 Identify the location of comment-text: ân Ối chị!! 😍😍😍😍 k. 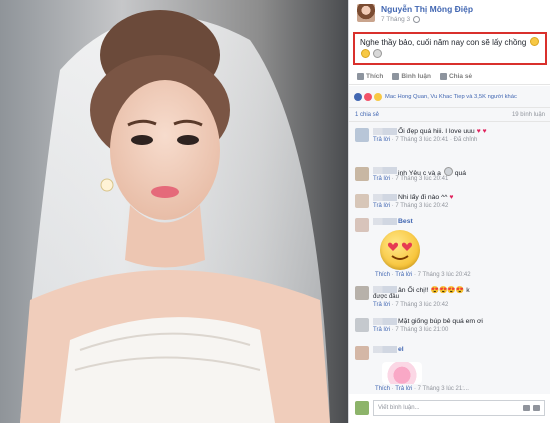
(434, 290).